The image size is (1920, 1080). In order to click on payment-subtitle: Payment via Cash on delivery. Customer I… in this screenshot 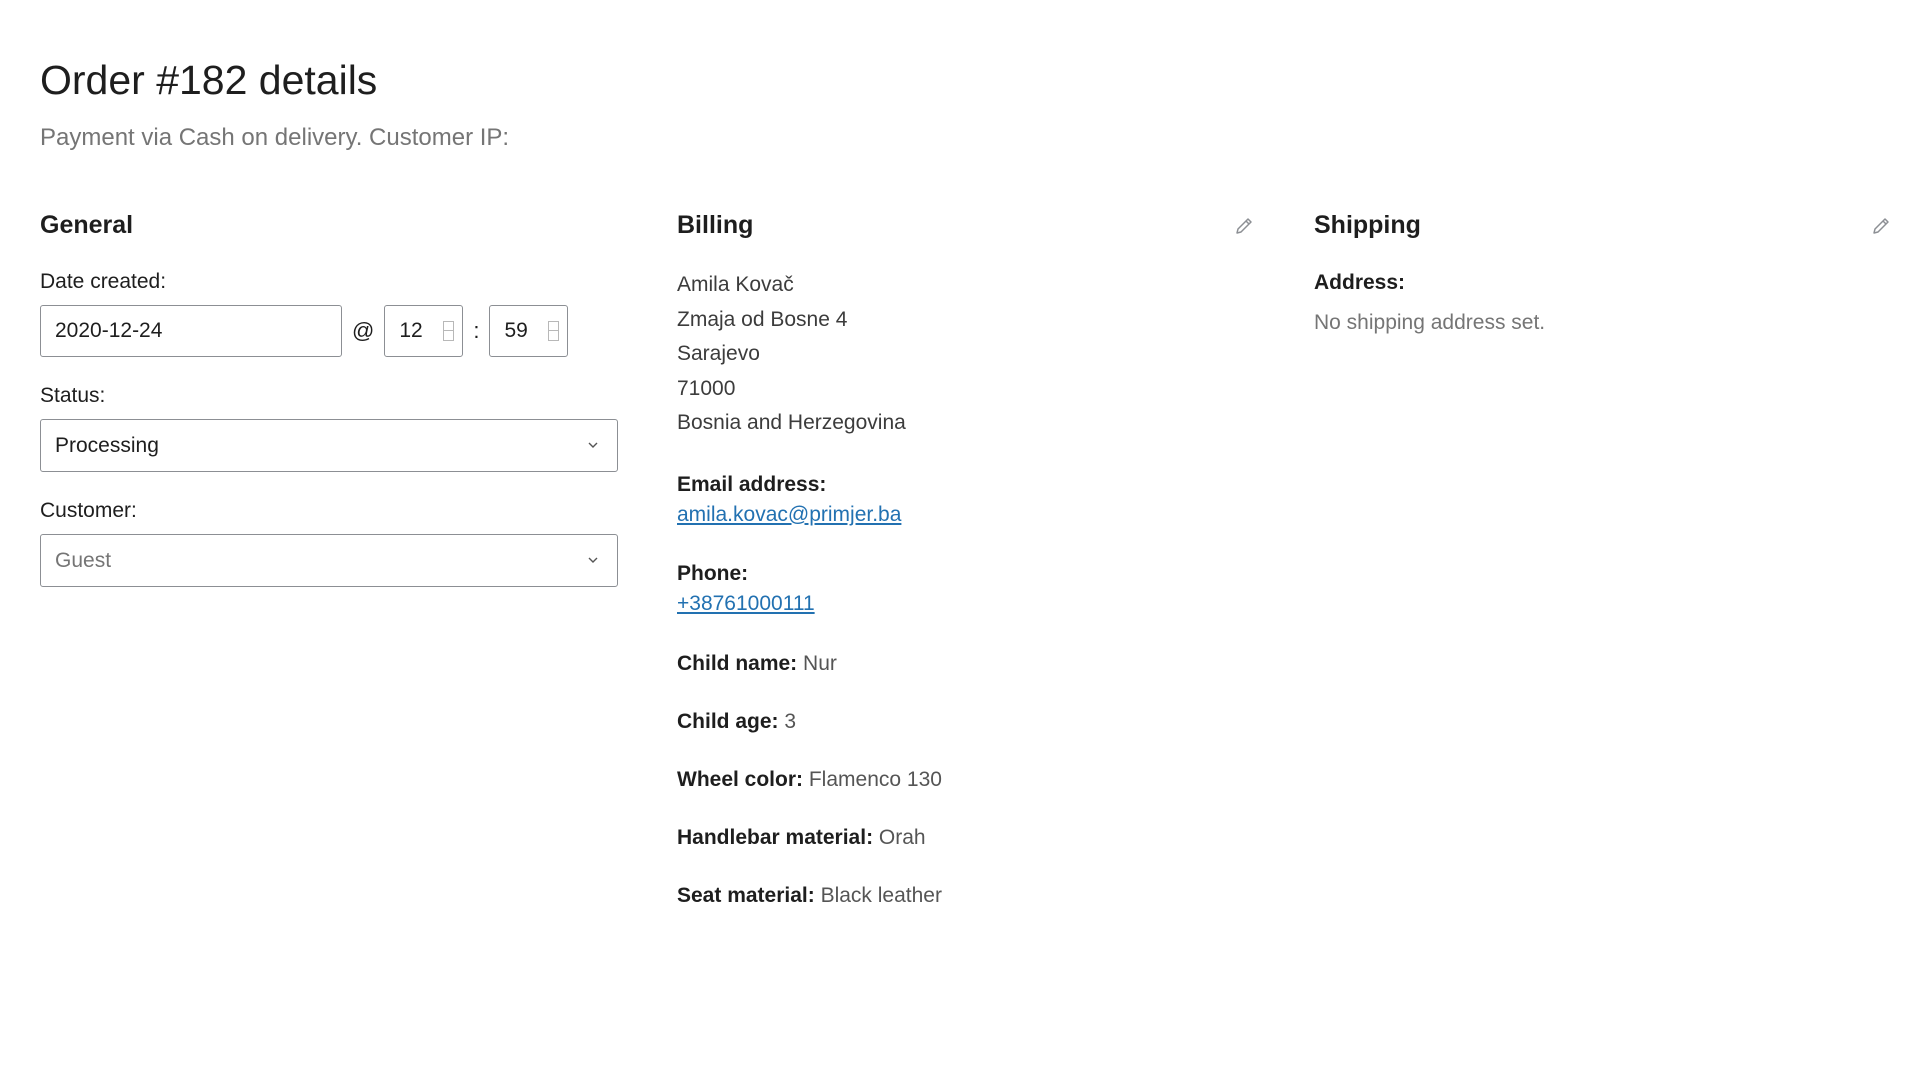, I will do `click(275, 137)`.